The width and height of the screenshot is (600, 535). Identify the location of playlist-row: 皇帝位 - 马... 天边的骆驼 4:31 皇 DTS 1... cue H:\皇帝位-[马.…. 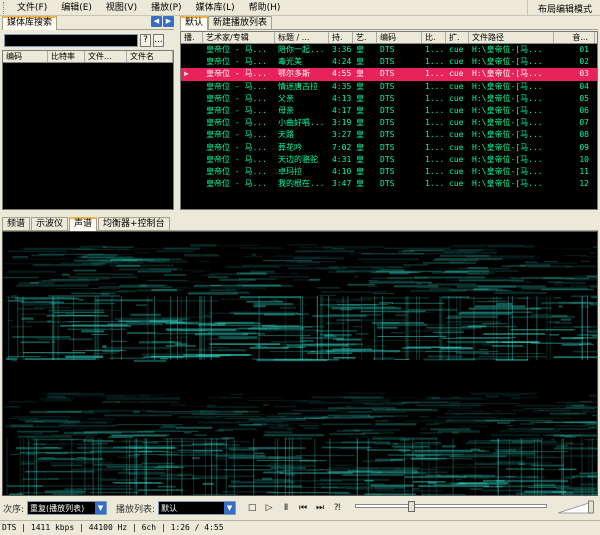
(389, 160).